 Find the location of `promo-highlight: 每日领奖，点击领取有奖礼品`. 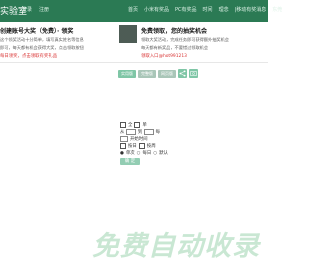

promo-highlight: 每日领奖，点击领取有奖礼品 is located at coordinates (56, 56).